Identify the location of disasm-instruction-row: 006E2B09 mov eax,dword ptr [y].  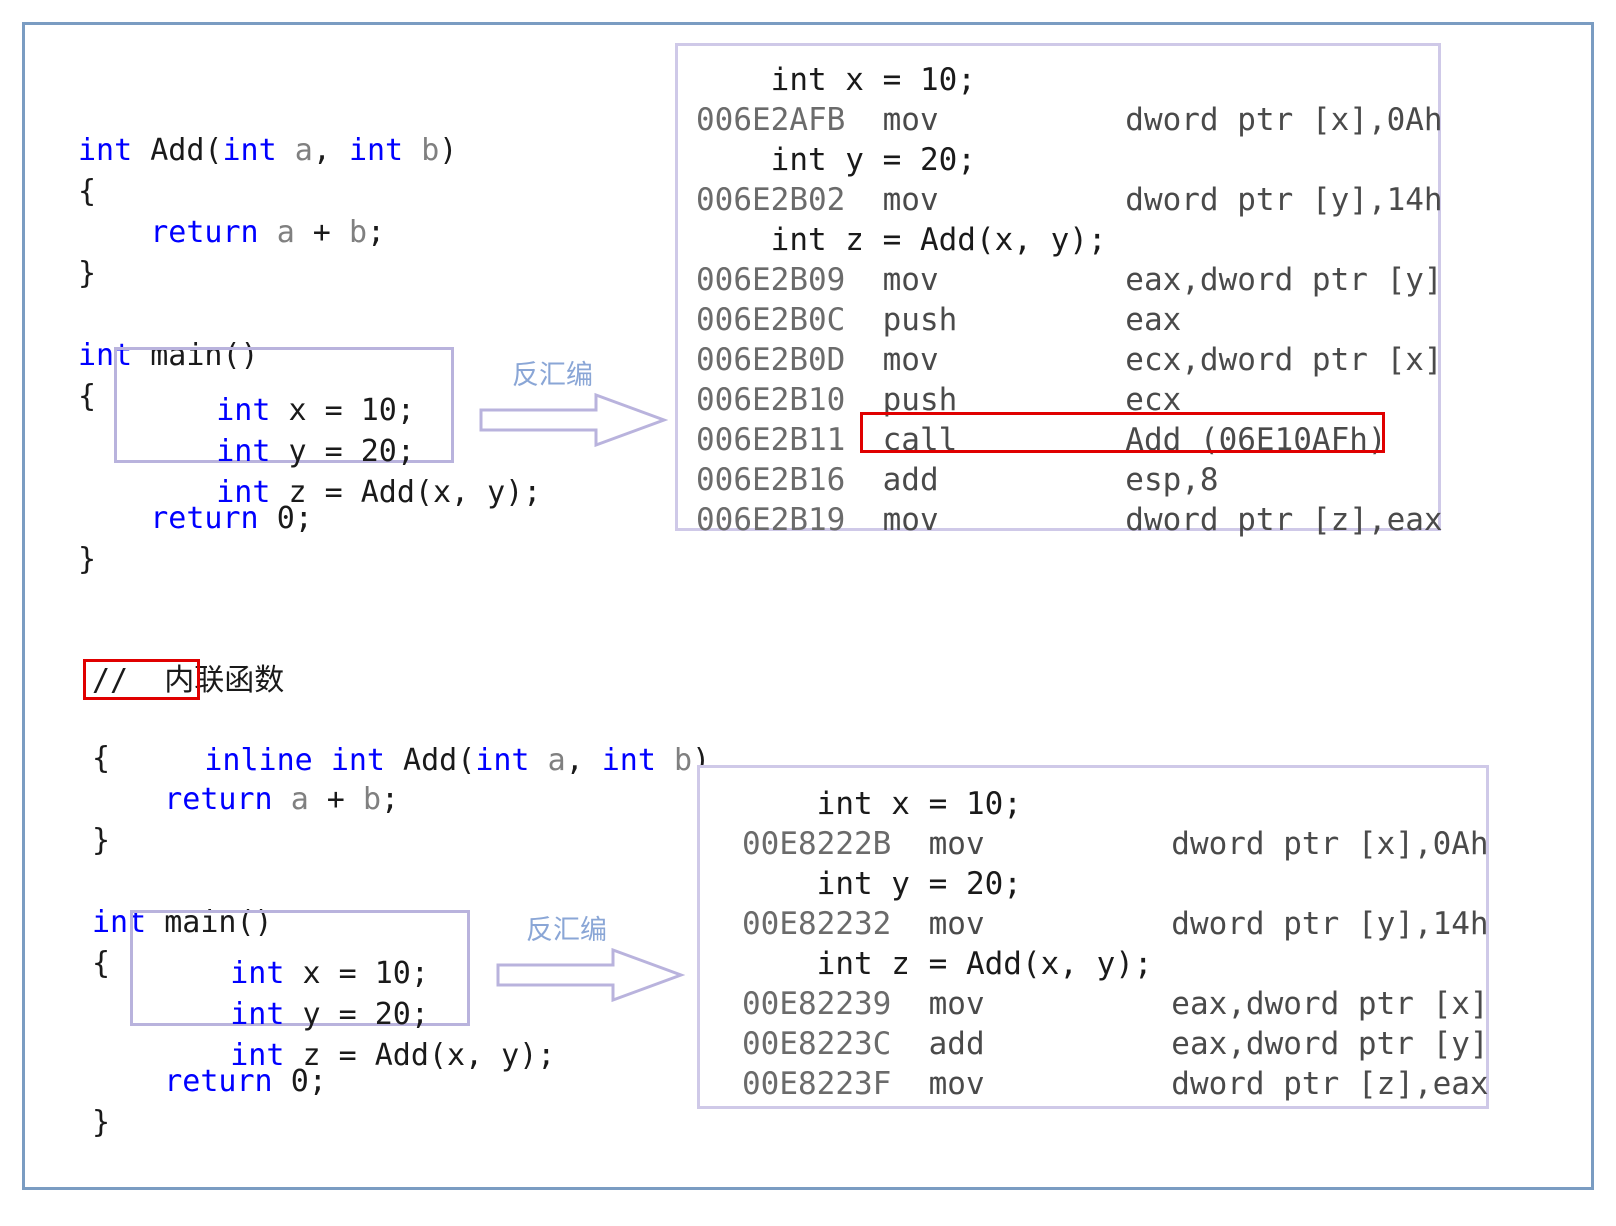
(1069, 280).